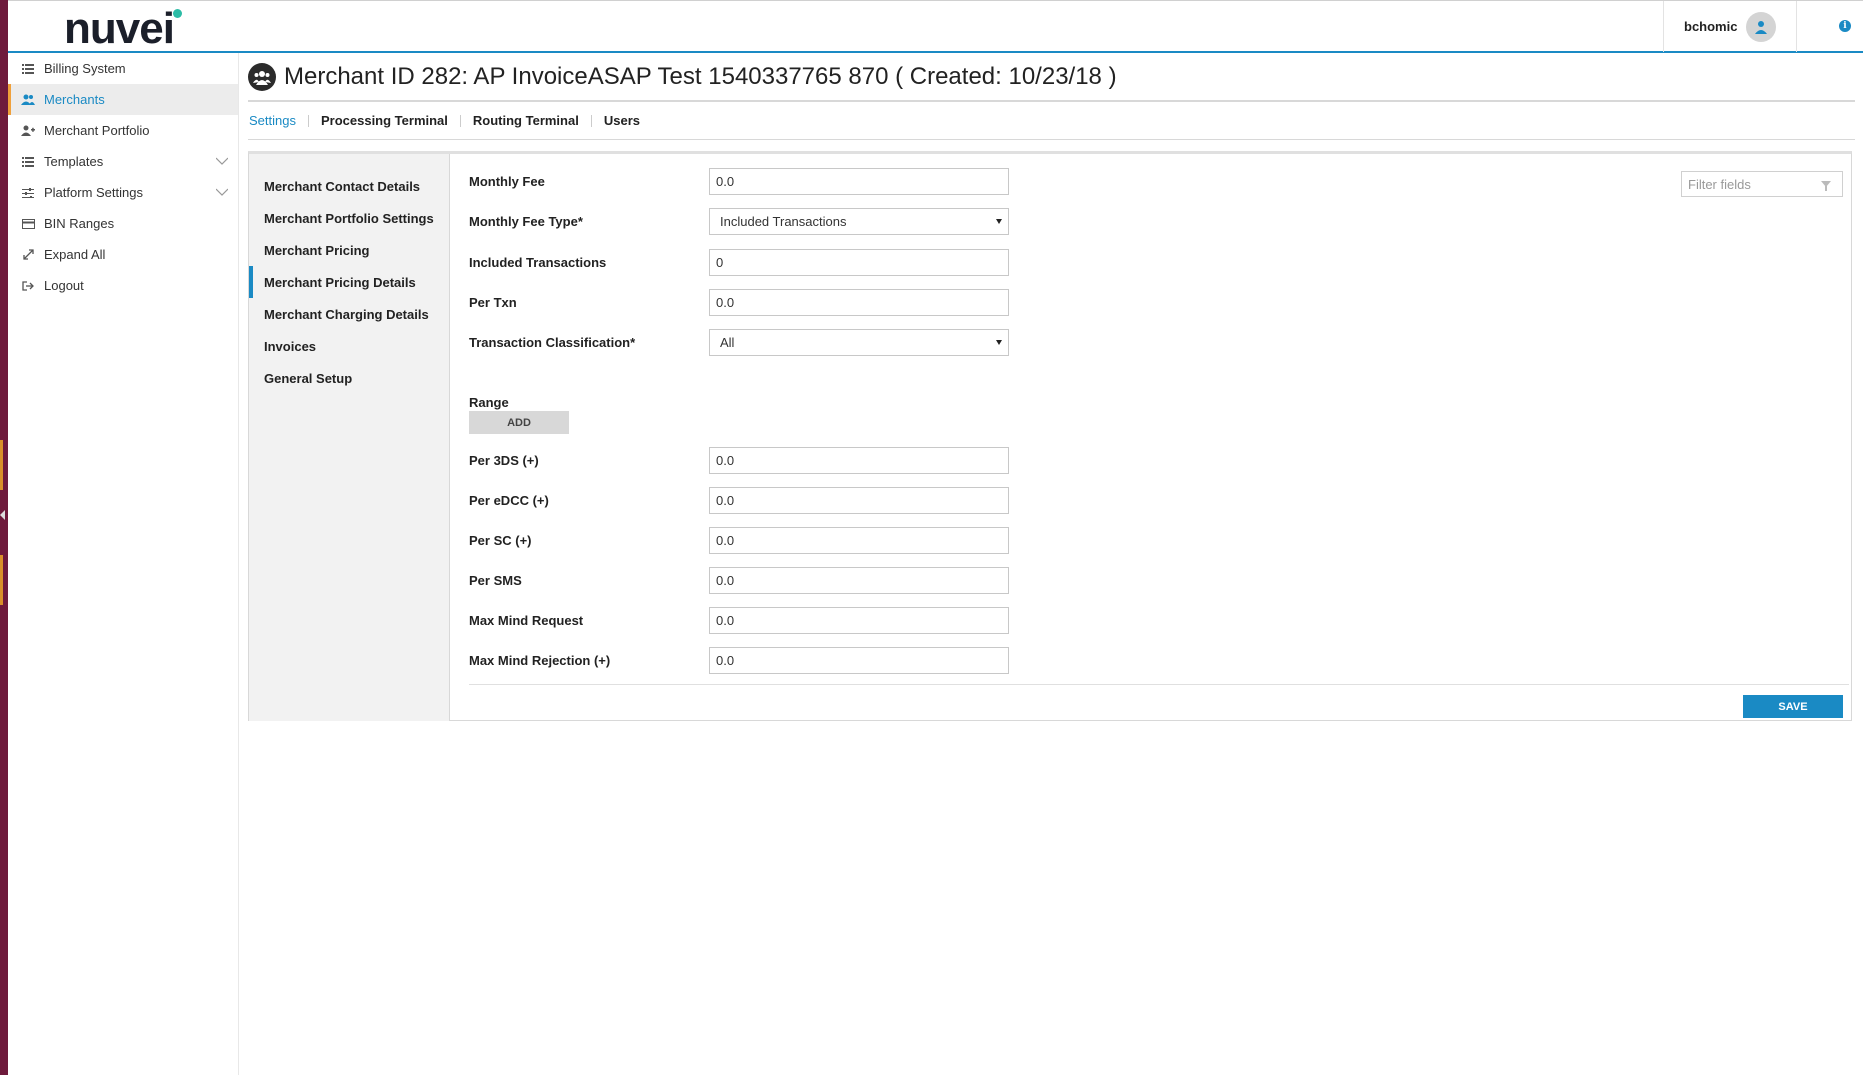  Describe the element at coordinates (859, 500) in the screenshot. I see `per-edcc-input` at that location.